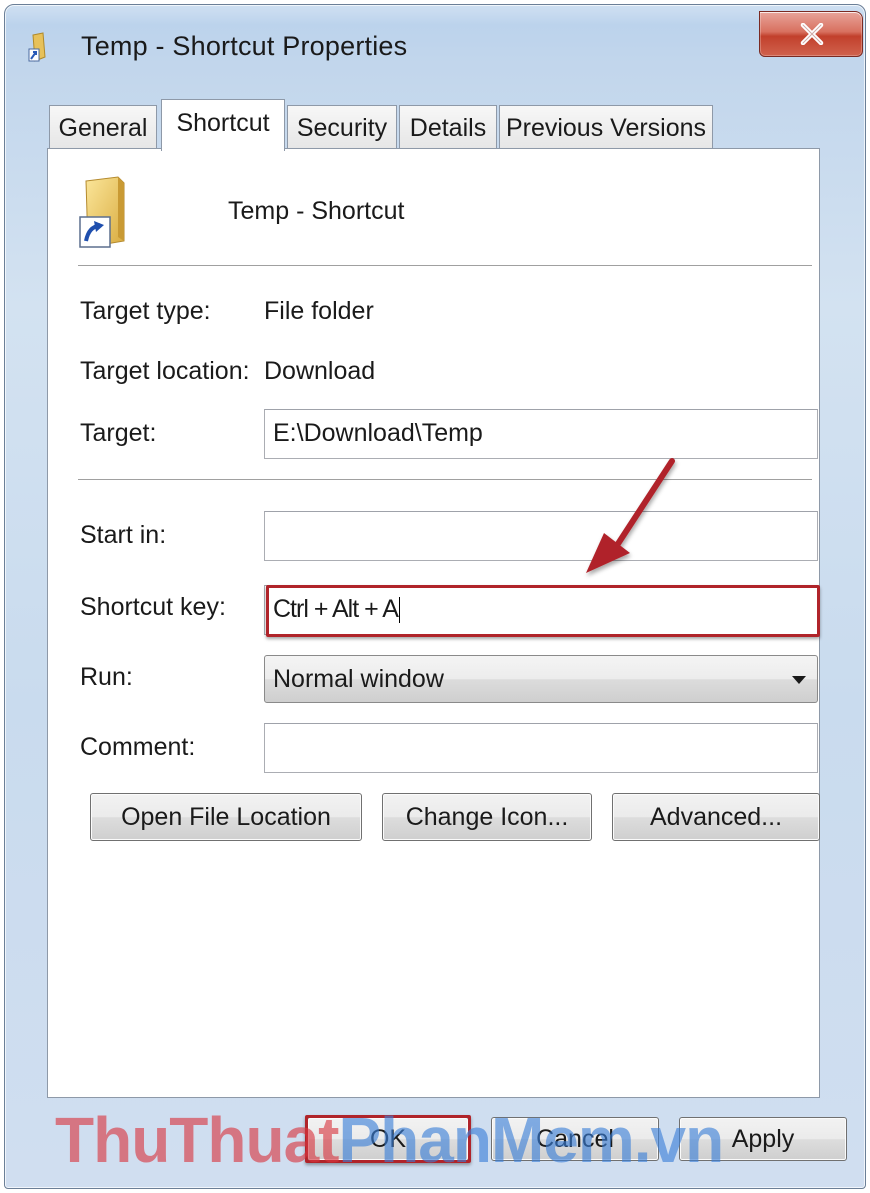 The height and width of the screenshot is (1193, 870). Describe the element at coordinates (678, 1140) in the screenshot. I see `watermark-part-3: .vn` at that location.